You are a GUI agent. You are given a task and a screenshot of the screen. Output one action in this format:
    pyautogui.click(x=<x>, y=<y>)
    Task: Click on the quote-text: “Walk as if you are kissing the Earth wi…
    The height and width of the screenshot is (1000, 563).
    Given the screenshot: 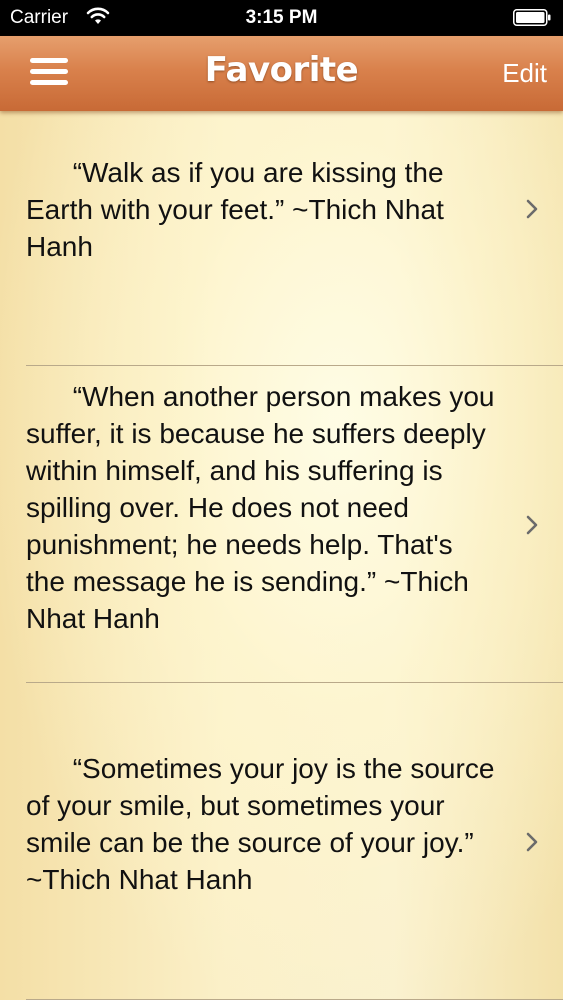 What is the action you would take?
    pyautogui.click(x=239, y=209)
    